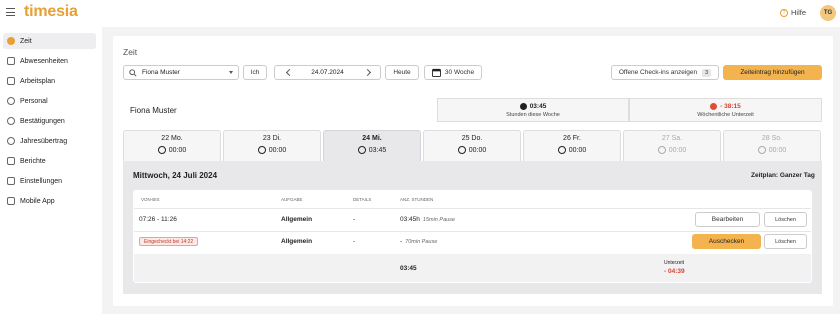 The image size is (840, 314). I want to click on today-button: Heute, so click(402, 72).